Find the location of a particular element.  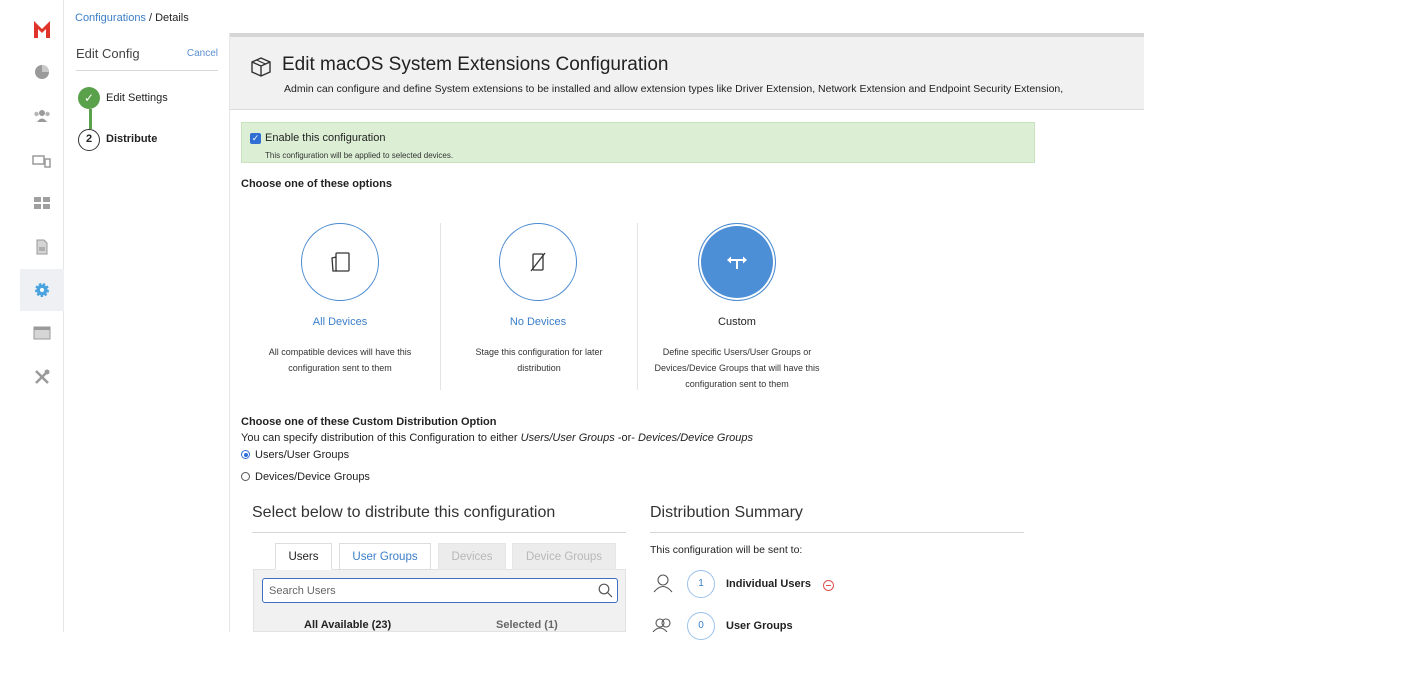

step-edit-settings: Edit Settings is located at coordinates (137, 98).